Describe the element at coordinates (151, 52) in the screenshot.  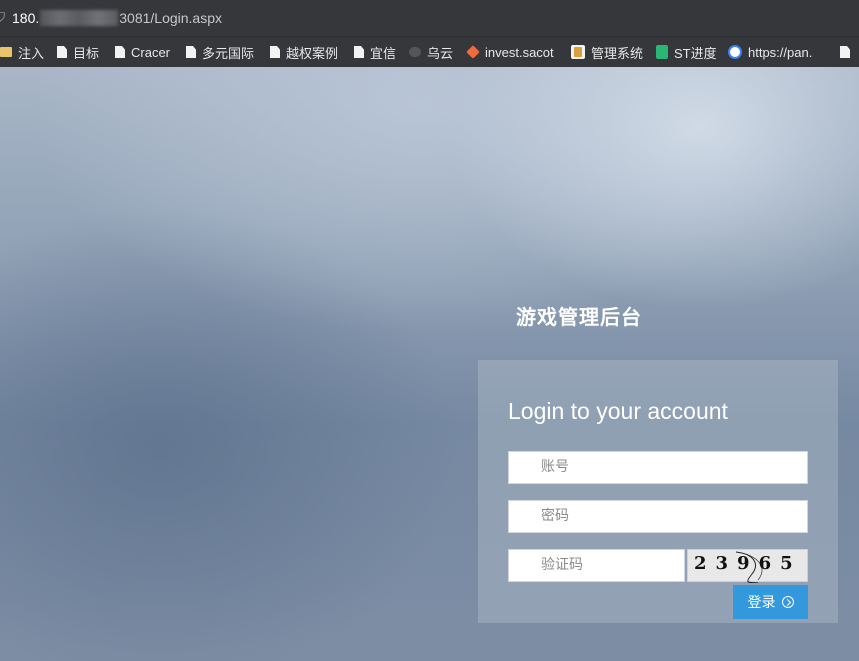
I see `bookmark-label: Cracer` at that location.